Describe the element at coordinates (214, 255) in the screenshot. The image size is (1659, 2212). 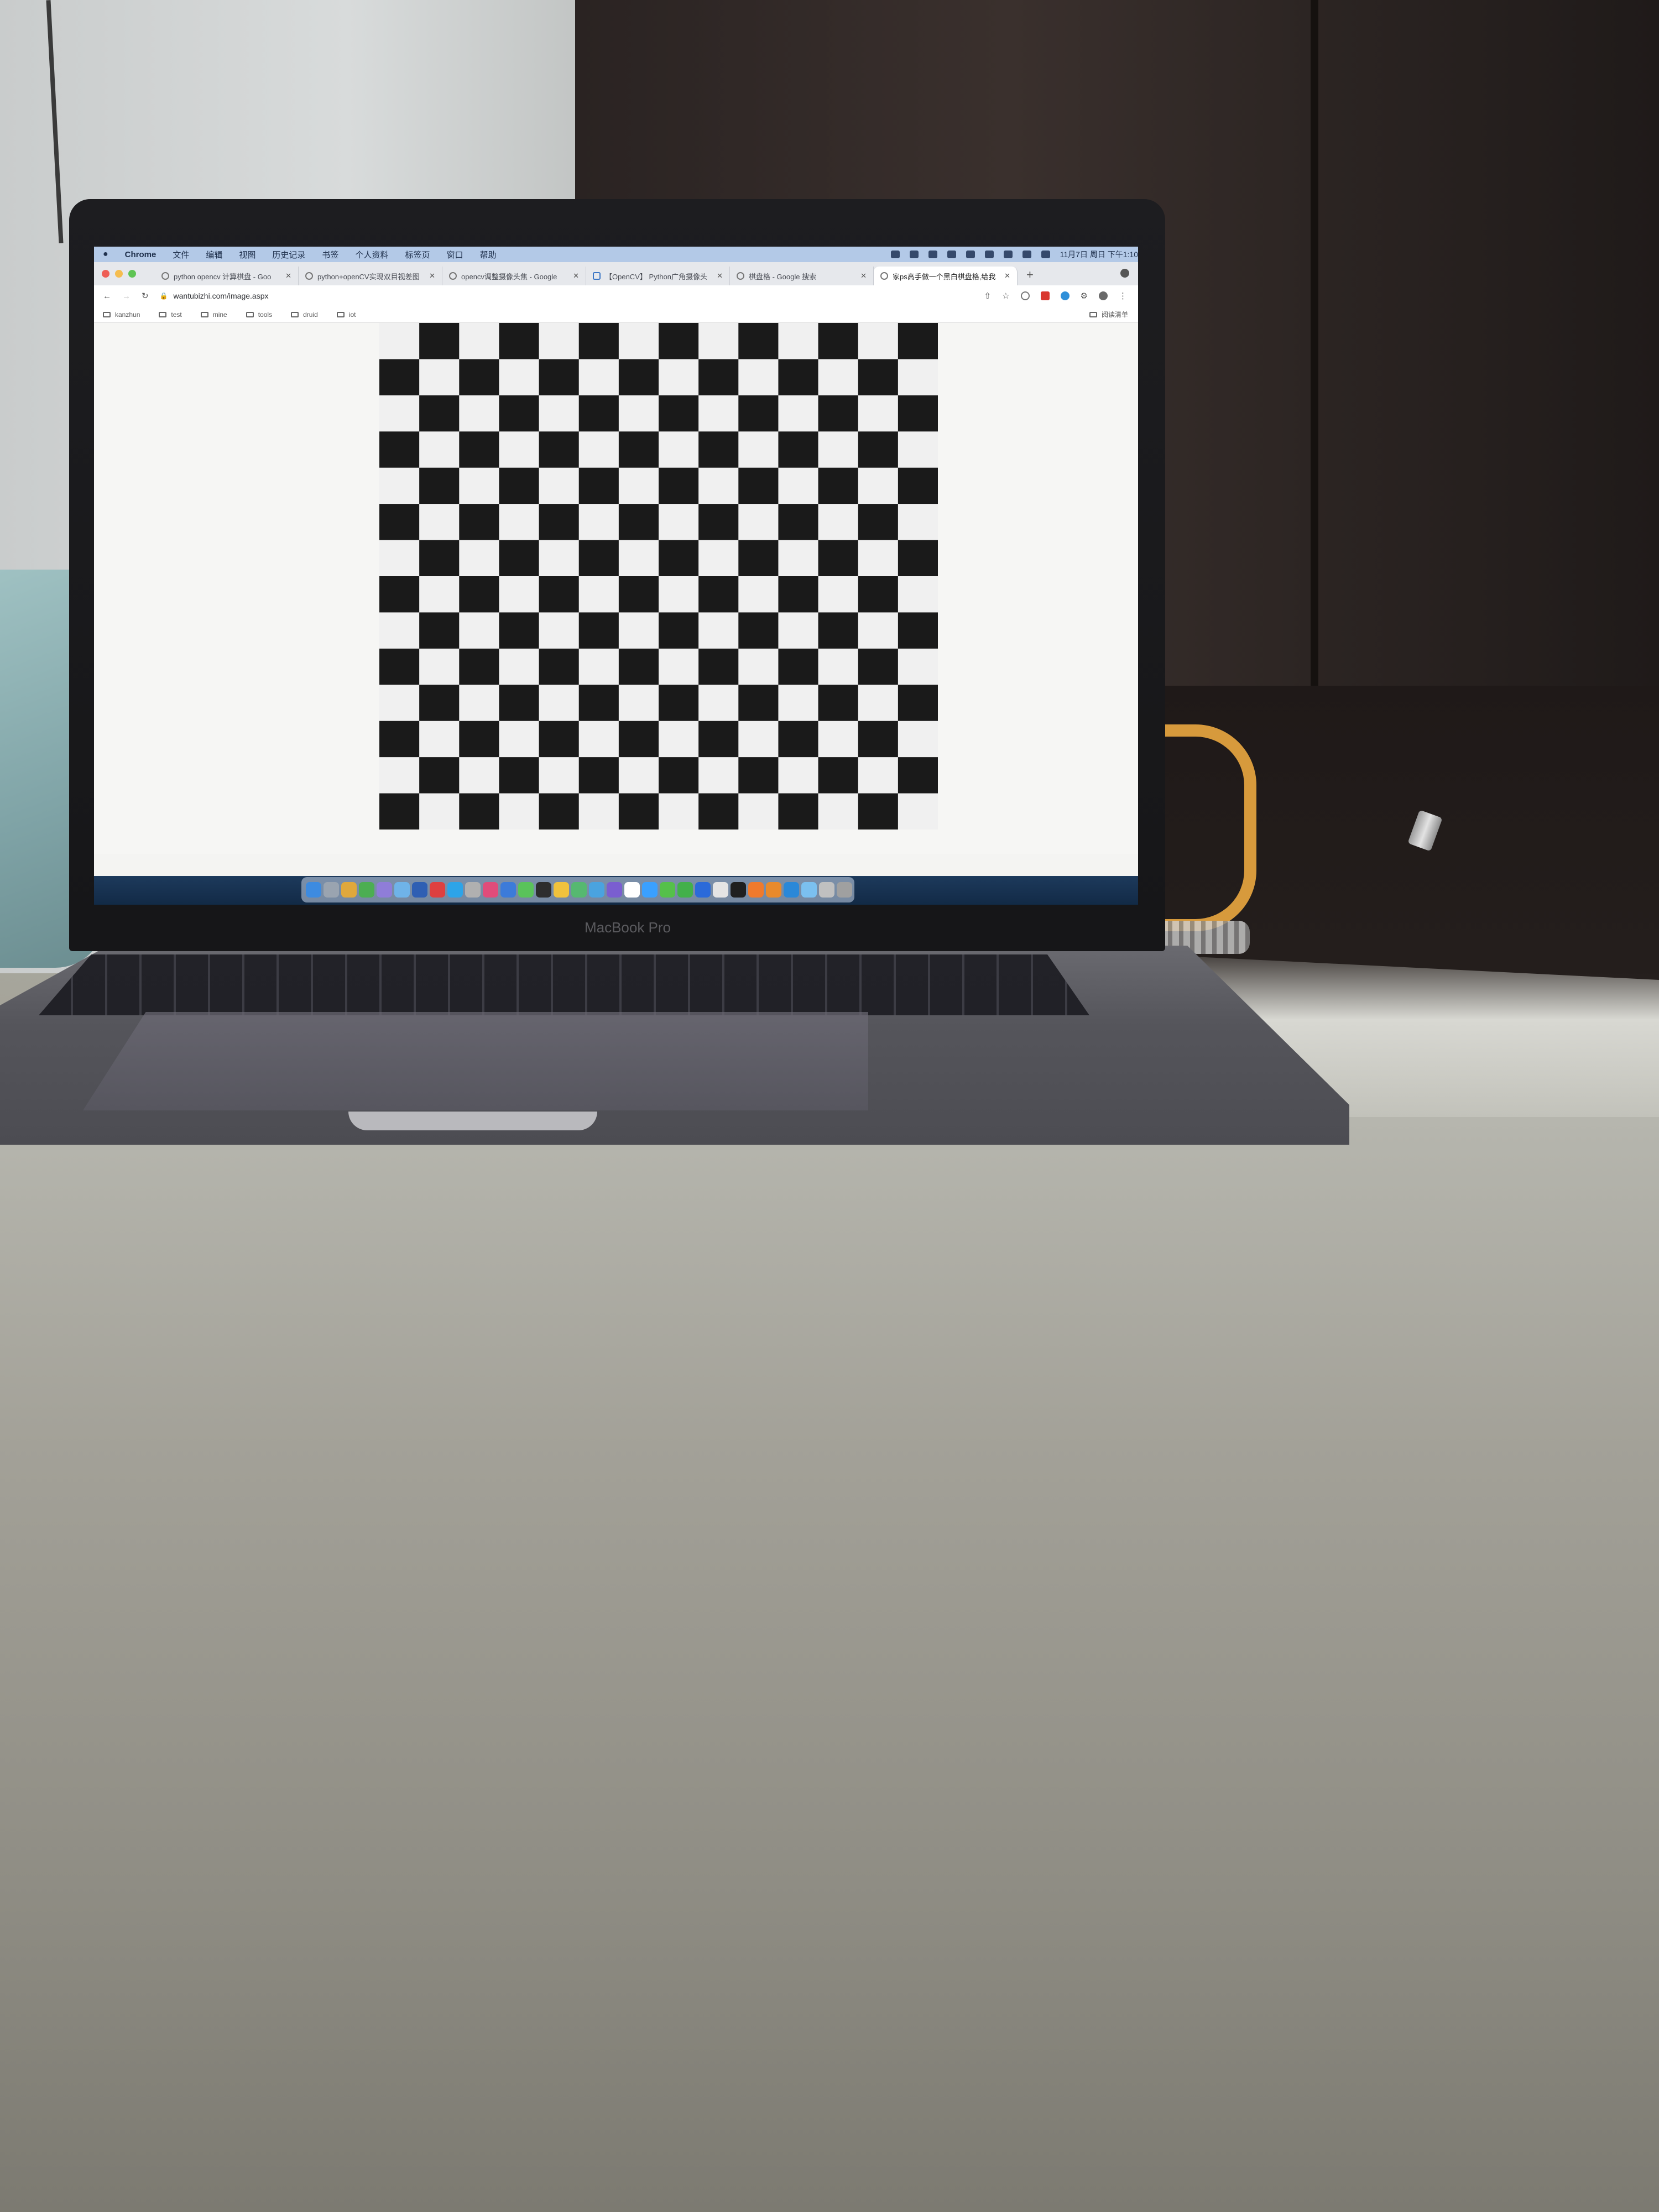
I see `menu-item-edit: 编辑` at that location.